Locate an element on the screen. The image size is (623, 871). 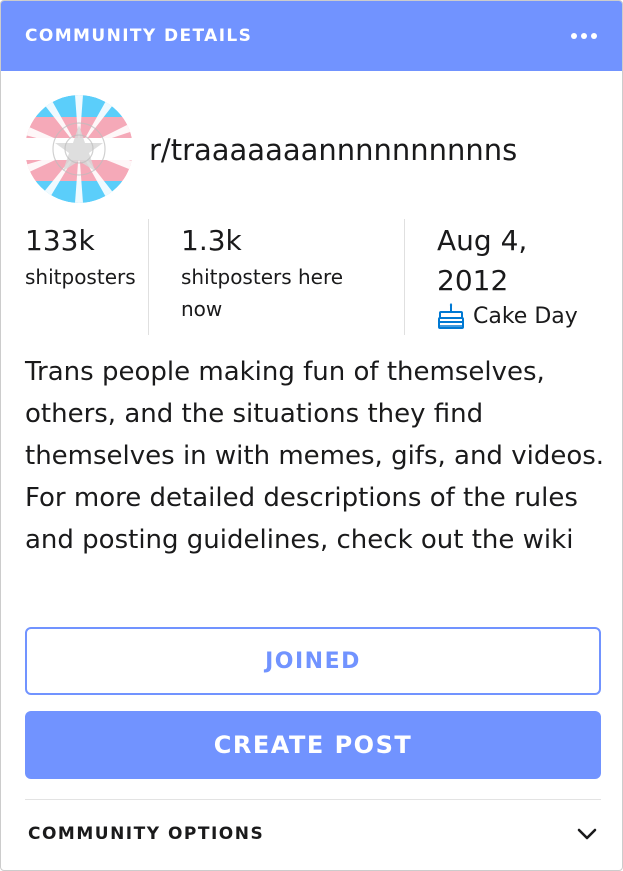
created-stat: Aug 4, 2012 Cake Day is located at coordinates (522, 277).